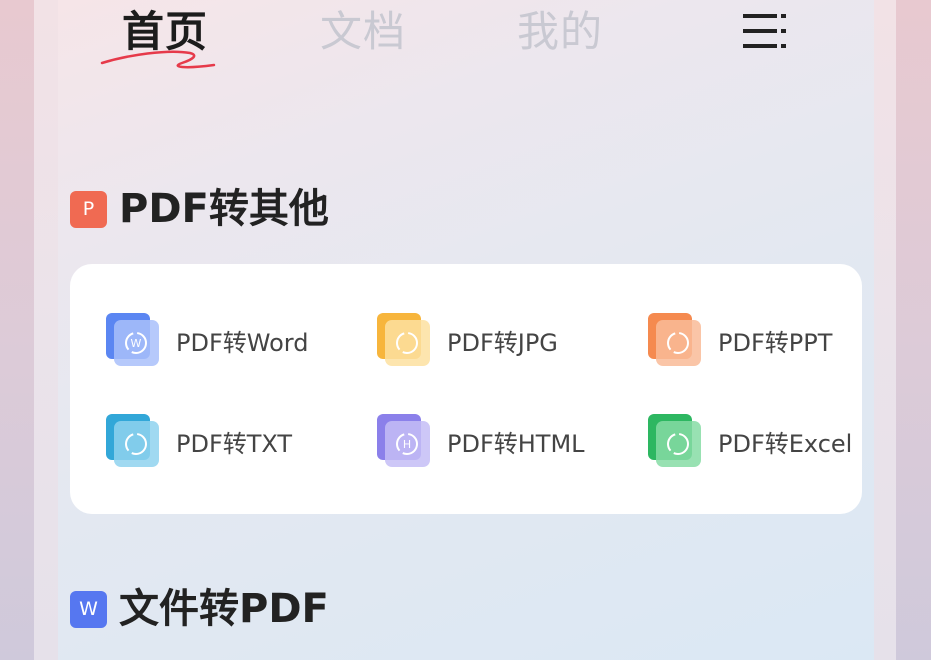 The image size is (931, 660). I want to click on hamburger-menu-icon, so click(765, 31).